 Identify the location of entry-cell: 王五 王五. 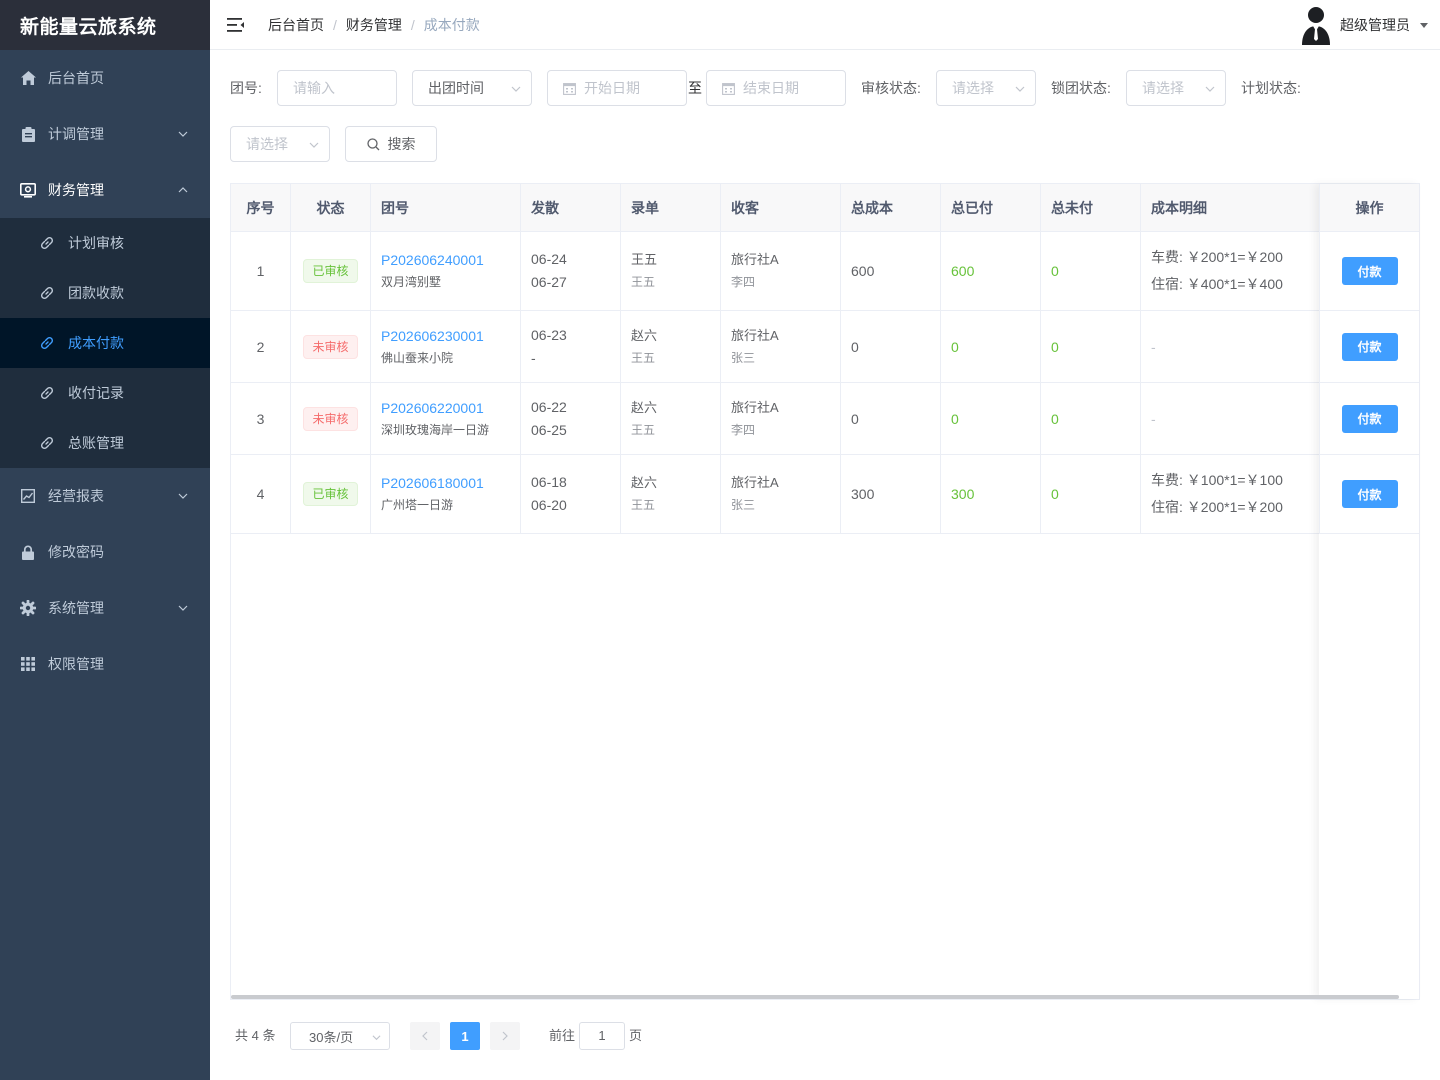
(671, 271).